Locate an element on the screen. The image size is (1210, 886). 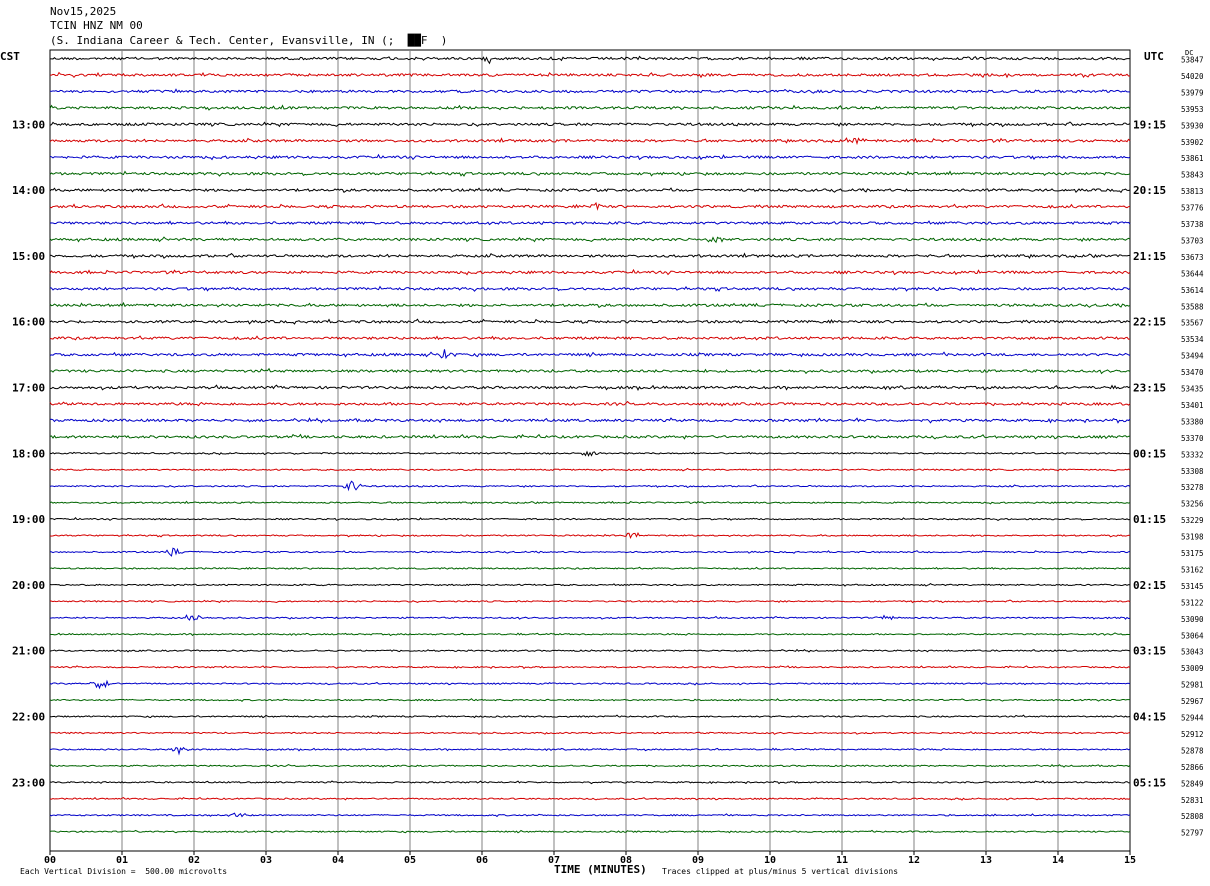
left-hour-label: 22:00 is located at coordinates (28, 717).